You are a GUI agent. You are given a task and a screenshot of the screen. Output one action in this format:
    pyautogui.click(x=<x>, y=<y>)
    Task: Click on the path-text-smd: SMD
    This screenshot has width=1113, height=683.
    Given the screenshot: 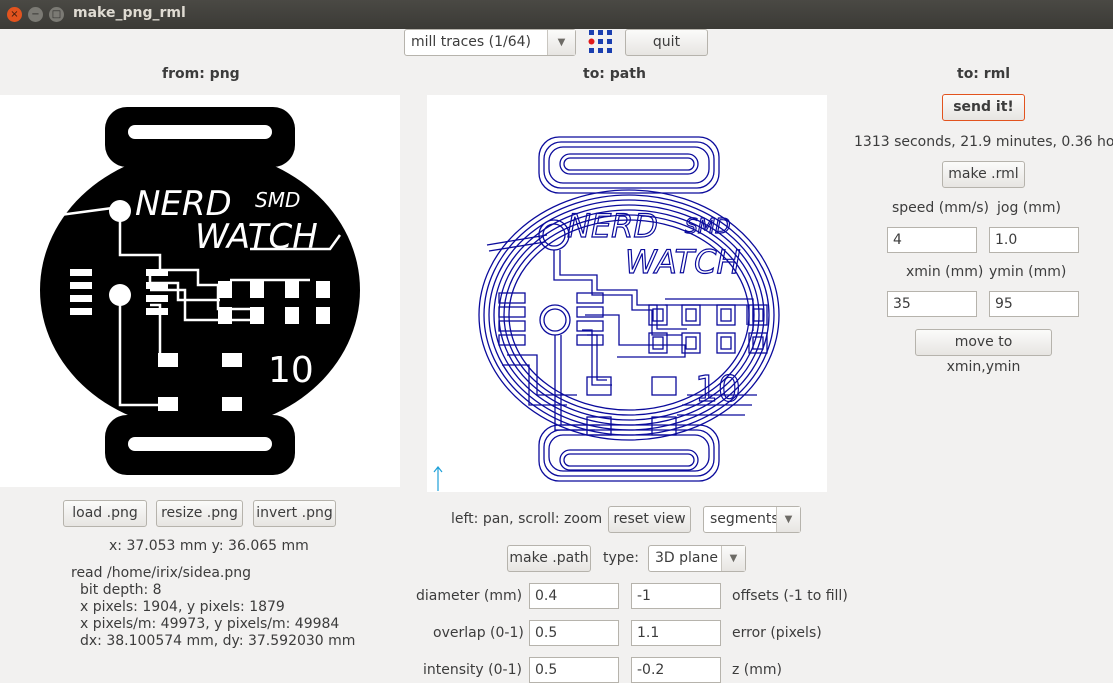 What is the action you would take?
    pyautogui.click(x=707, y=226)
    